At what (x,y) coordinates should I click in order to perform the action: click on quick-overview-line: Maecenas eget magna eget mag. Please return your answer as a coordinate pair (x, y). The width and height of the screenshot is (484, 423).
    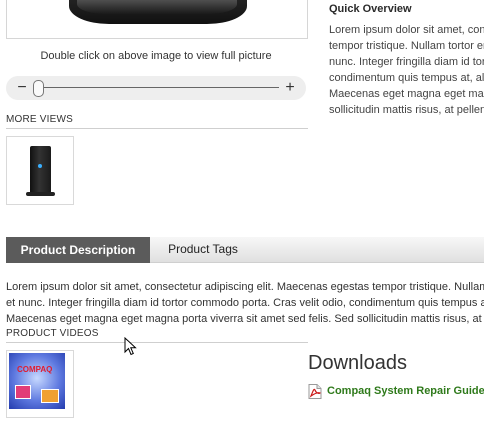
    Looking at the image, I should click on (406, 94).